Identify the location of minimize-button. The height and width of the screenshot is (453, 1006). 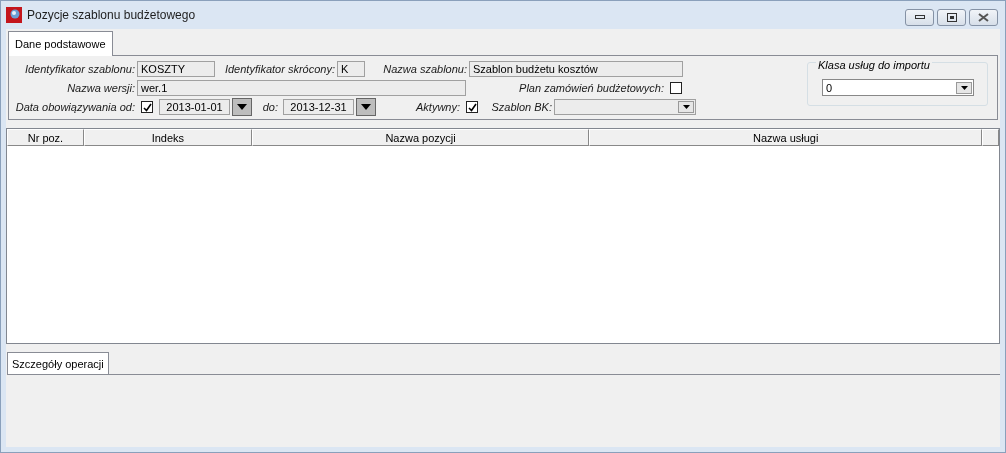
(919, 17).